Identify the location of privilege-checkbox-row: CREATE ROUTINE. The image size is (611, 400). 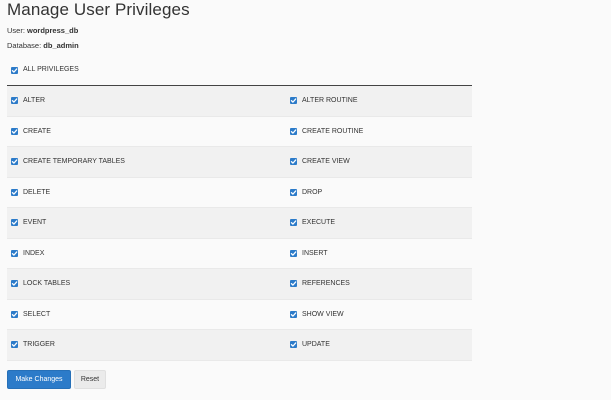
(327, 131).